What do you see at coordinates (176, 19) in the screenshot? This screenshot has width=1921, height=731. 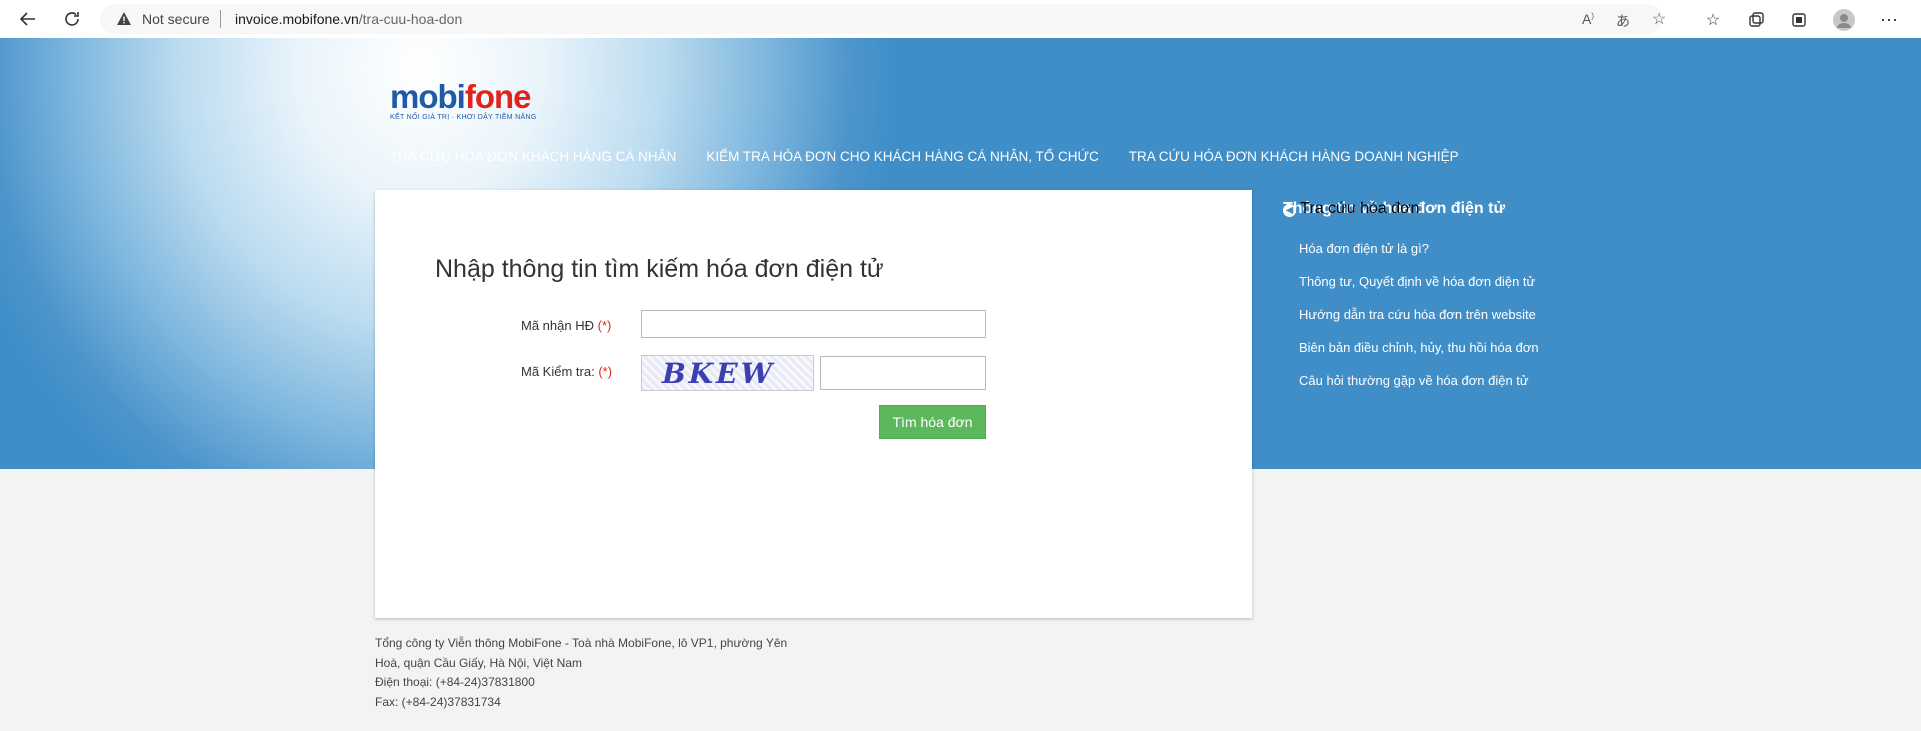 I see `security-label: Not secure` at bounding box center [176, 19].